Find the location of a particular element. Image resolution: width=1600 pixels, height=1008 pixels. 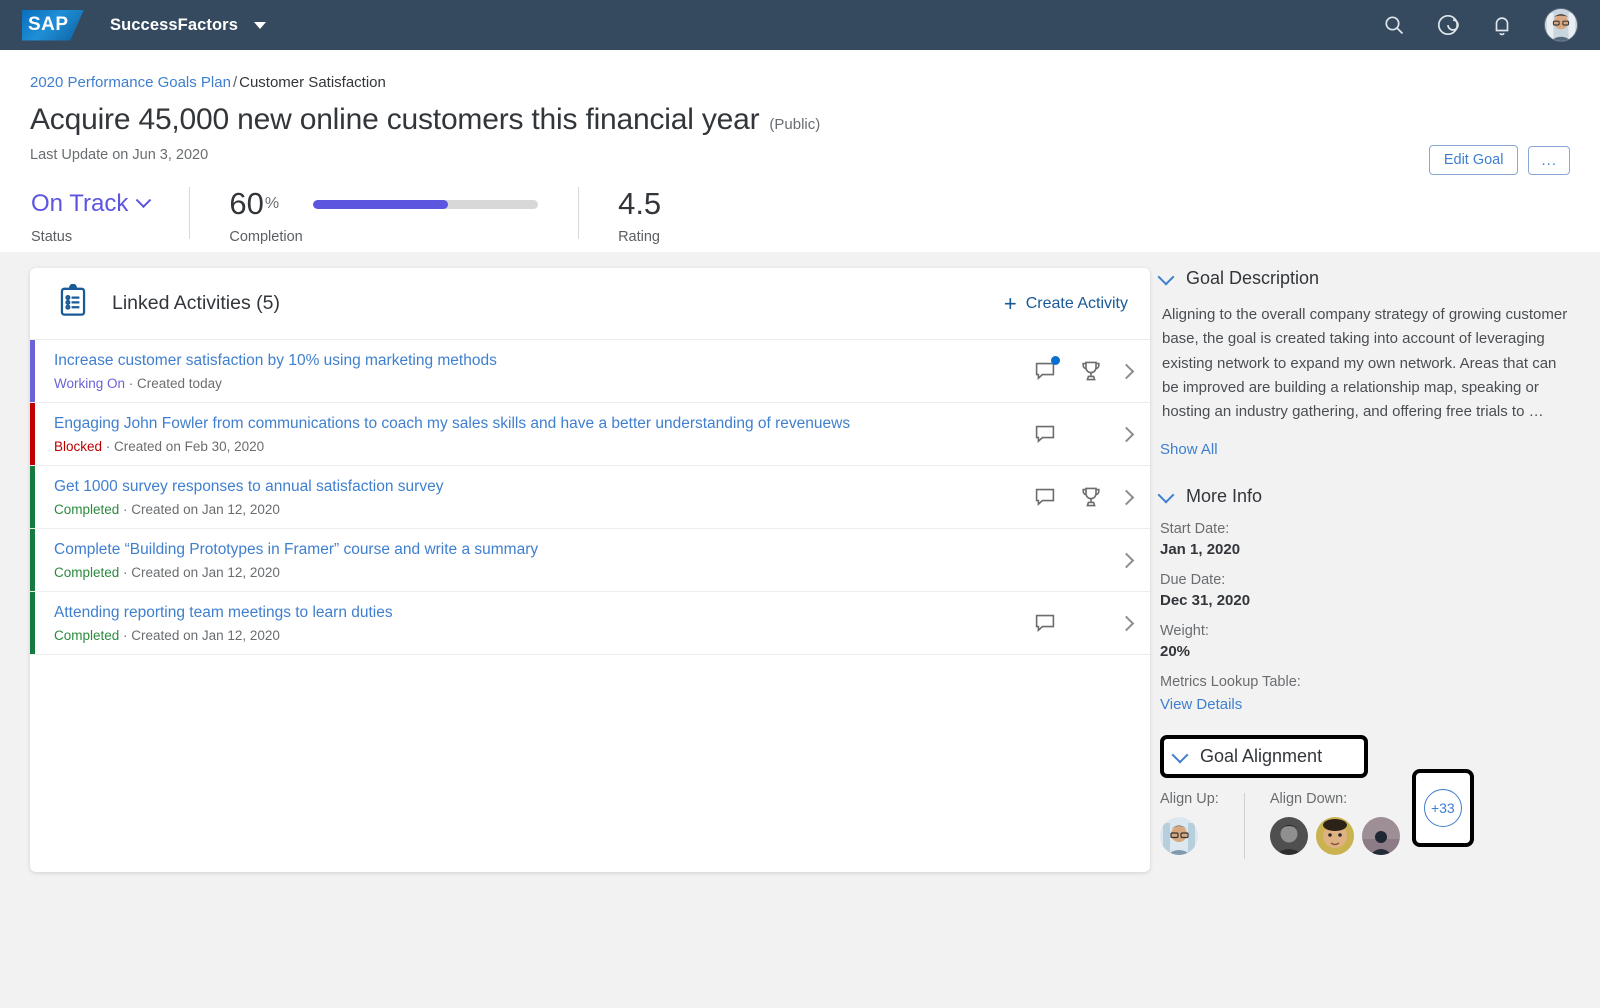

align-down-label: Align Down: is located at coordinates (1308, 799).